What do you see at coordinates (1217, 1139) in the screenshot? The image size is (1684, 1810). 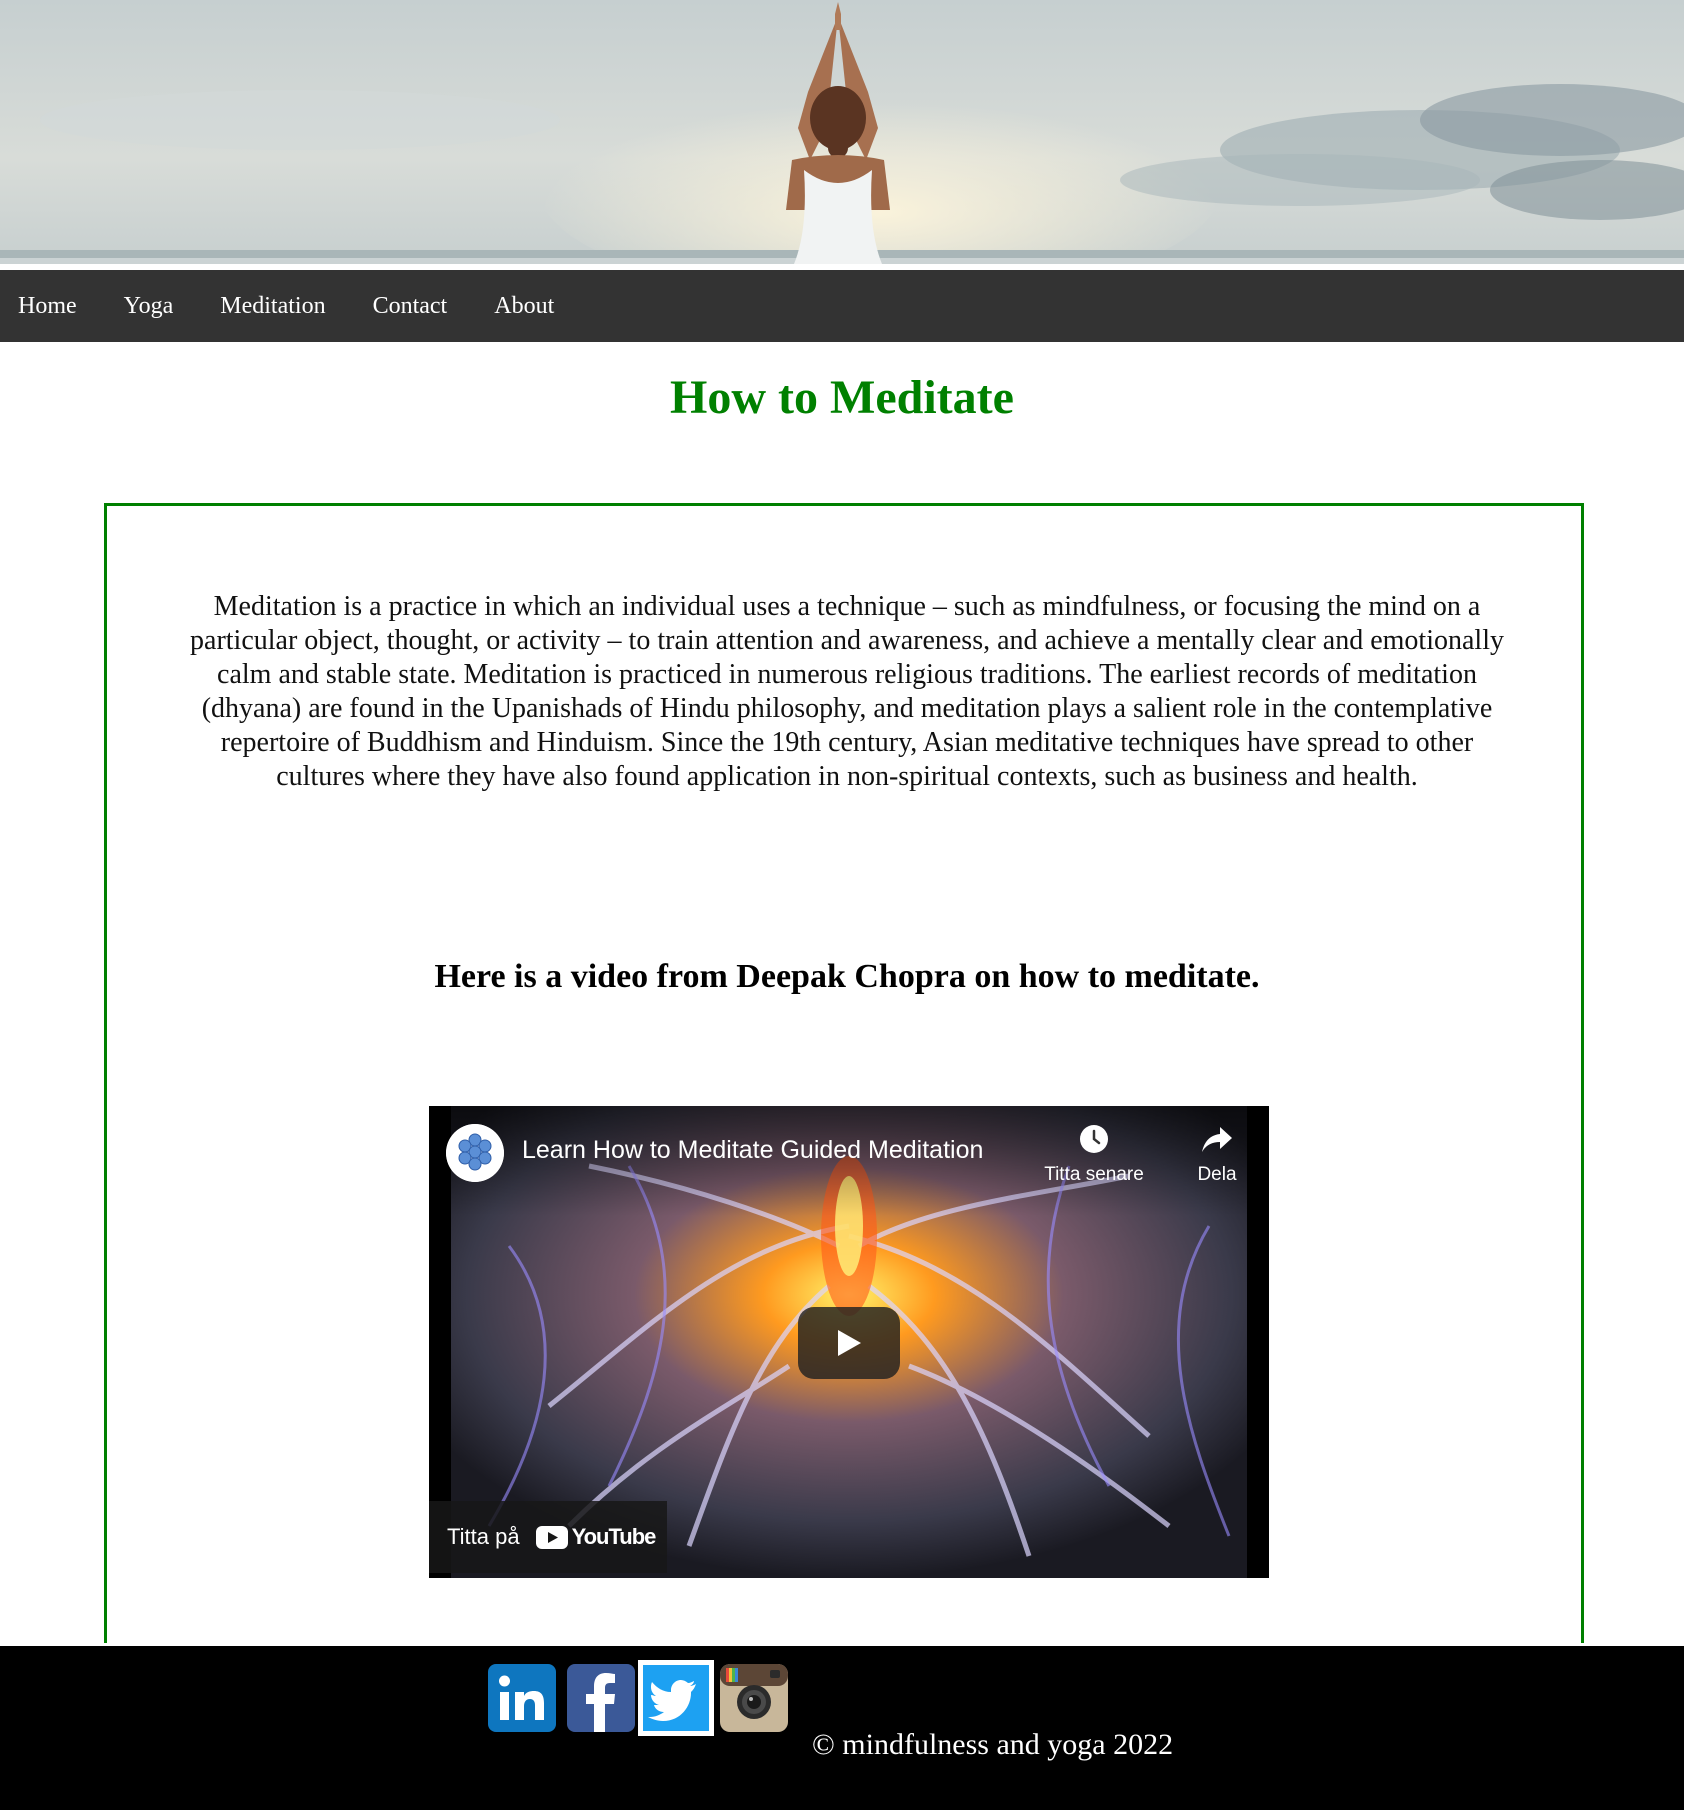 I see `share-icon` at bounding box center [1217, 1139].